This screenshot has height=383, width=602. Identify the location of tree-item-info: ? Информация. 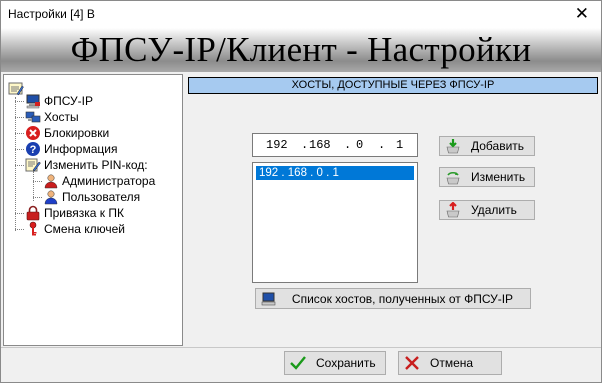
(66, 149).